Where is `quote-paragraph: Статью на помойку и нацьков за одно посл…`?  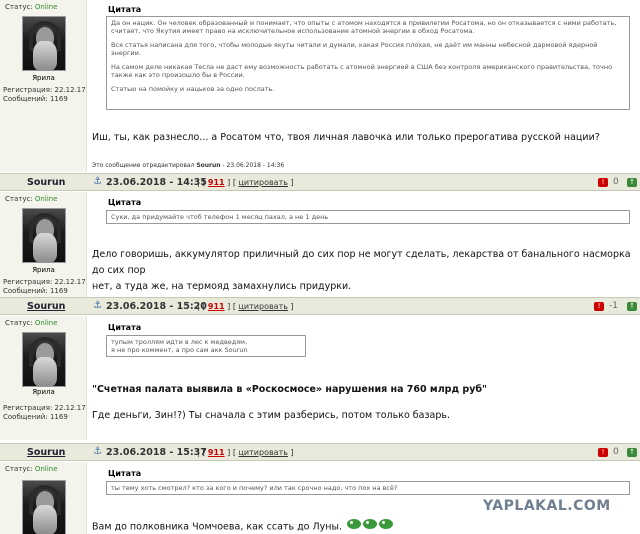
quote-paragraph: Статью на помойку и нацьков за одно посл… is located at coordinates (193, 89).